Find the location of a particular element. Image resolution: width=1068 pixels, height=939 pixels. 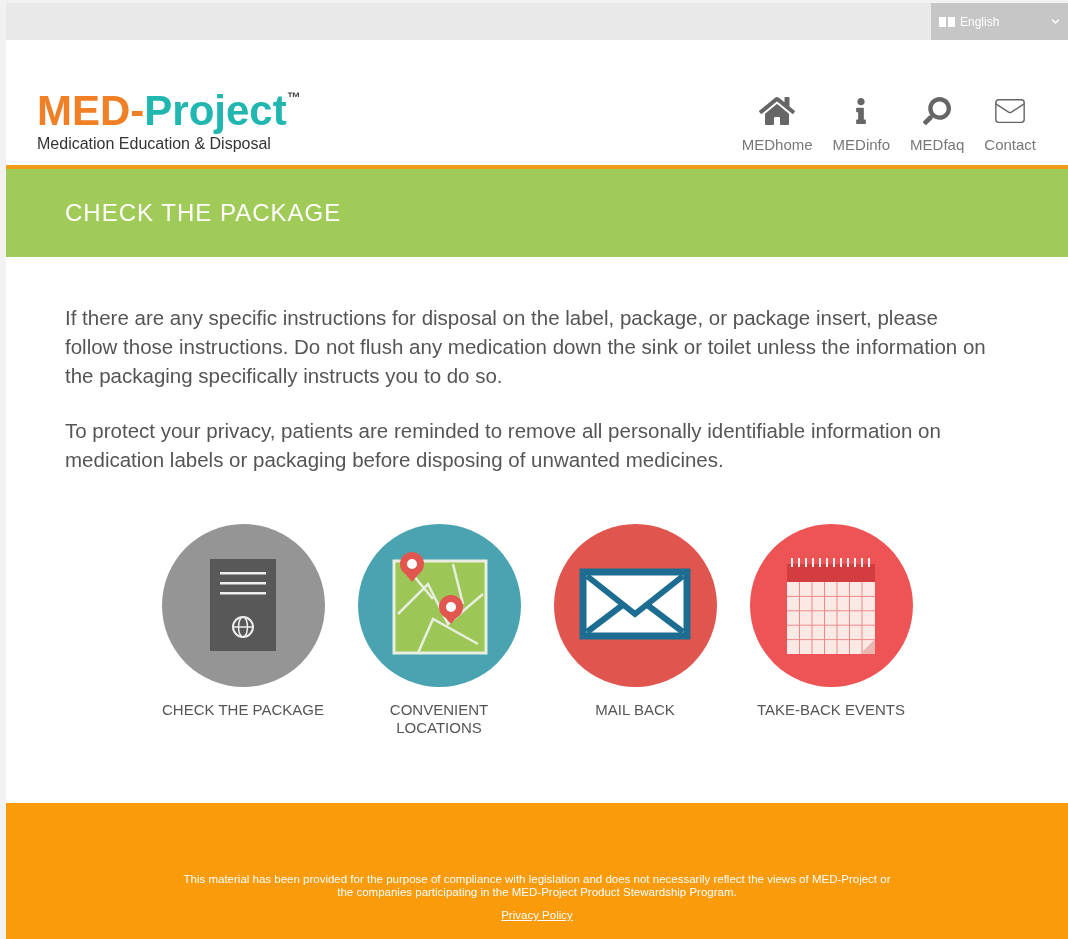

nav-link: MEDhome is located at coordinates (777, 123).